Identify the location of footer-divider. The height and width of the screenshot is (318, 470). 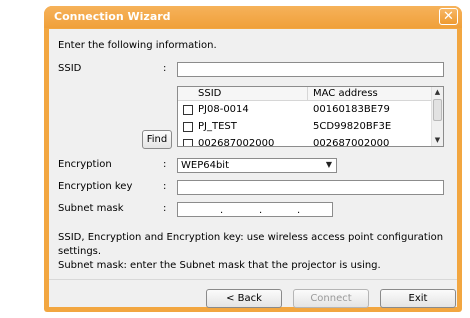
(253, 279).